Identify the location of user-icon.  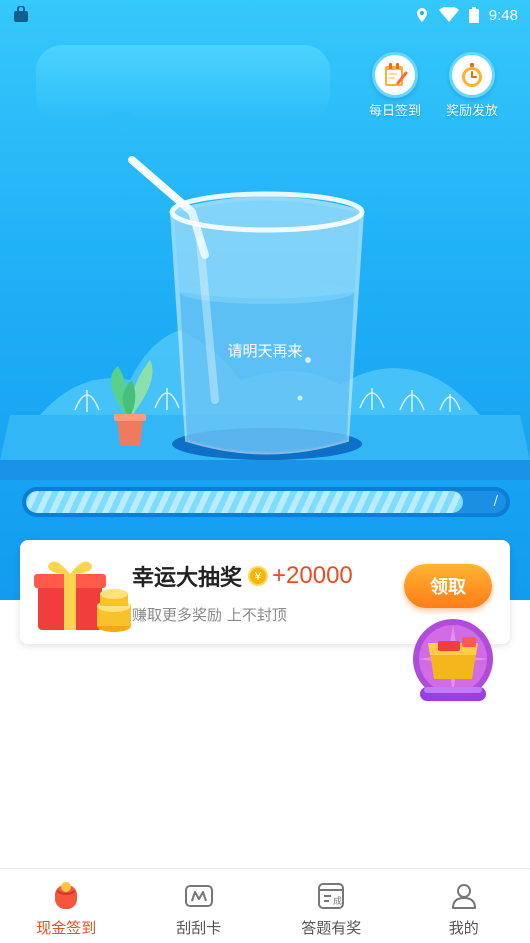
(464, 896).